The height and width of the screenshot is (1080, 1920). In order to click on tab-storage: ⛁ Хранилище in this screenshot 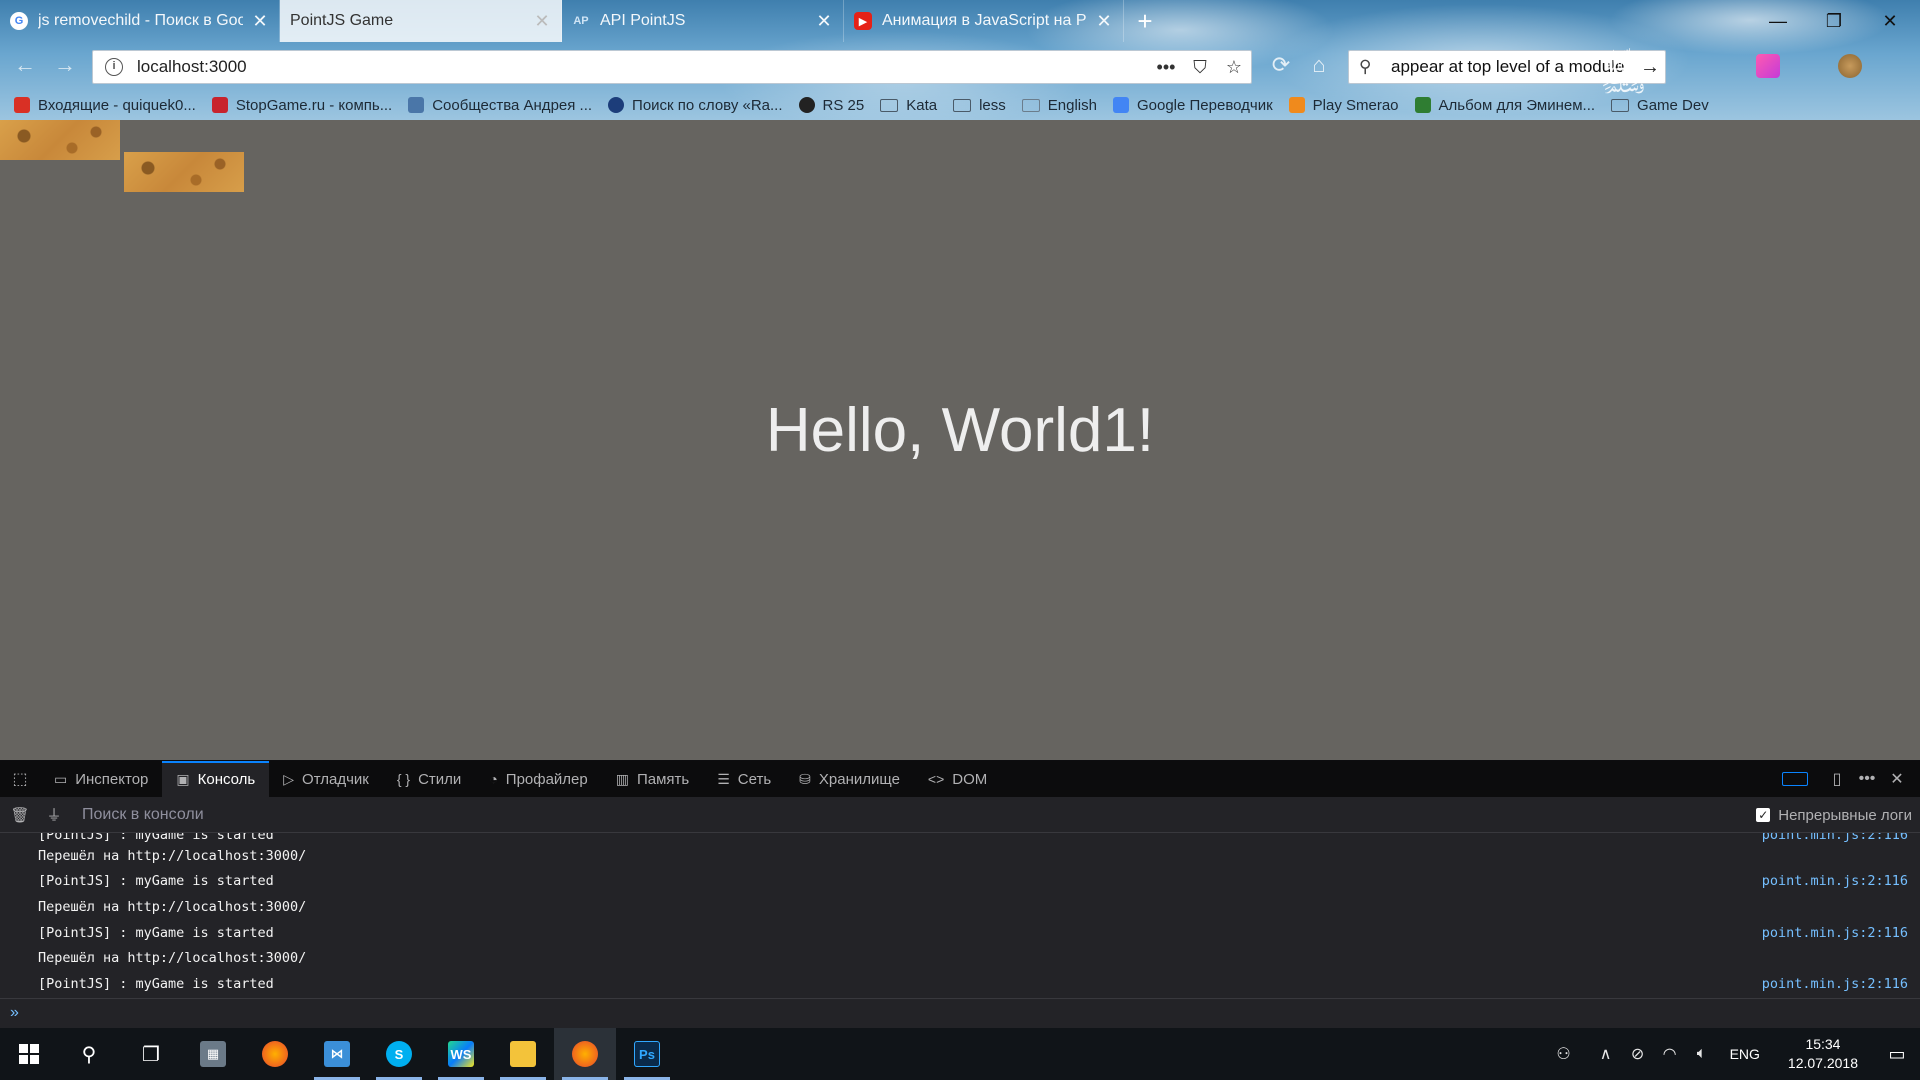, I will do `click(849, 779)`.